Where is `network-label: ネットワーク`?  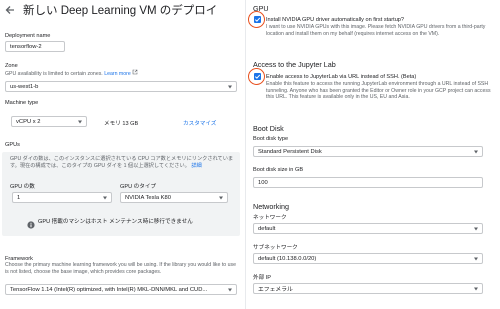
network-label: ネットワーク is located at coordinates (270, 218).